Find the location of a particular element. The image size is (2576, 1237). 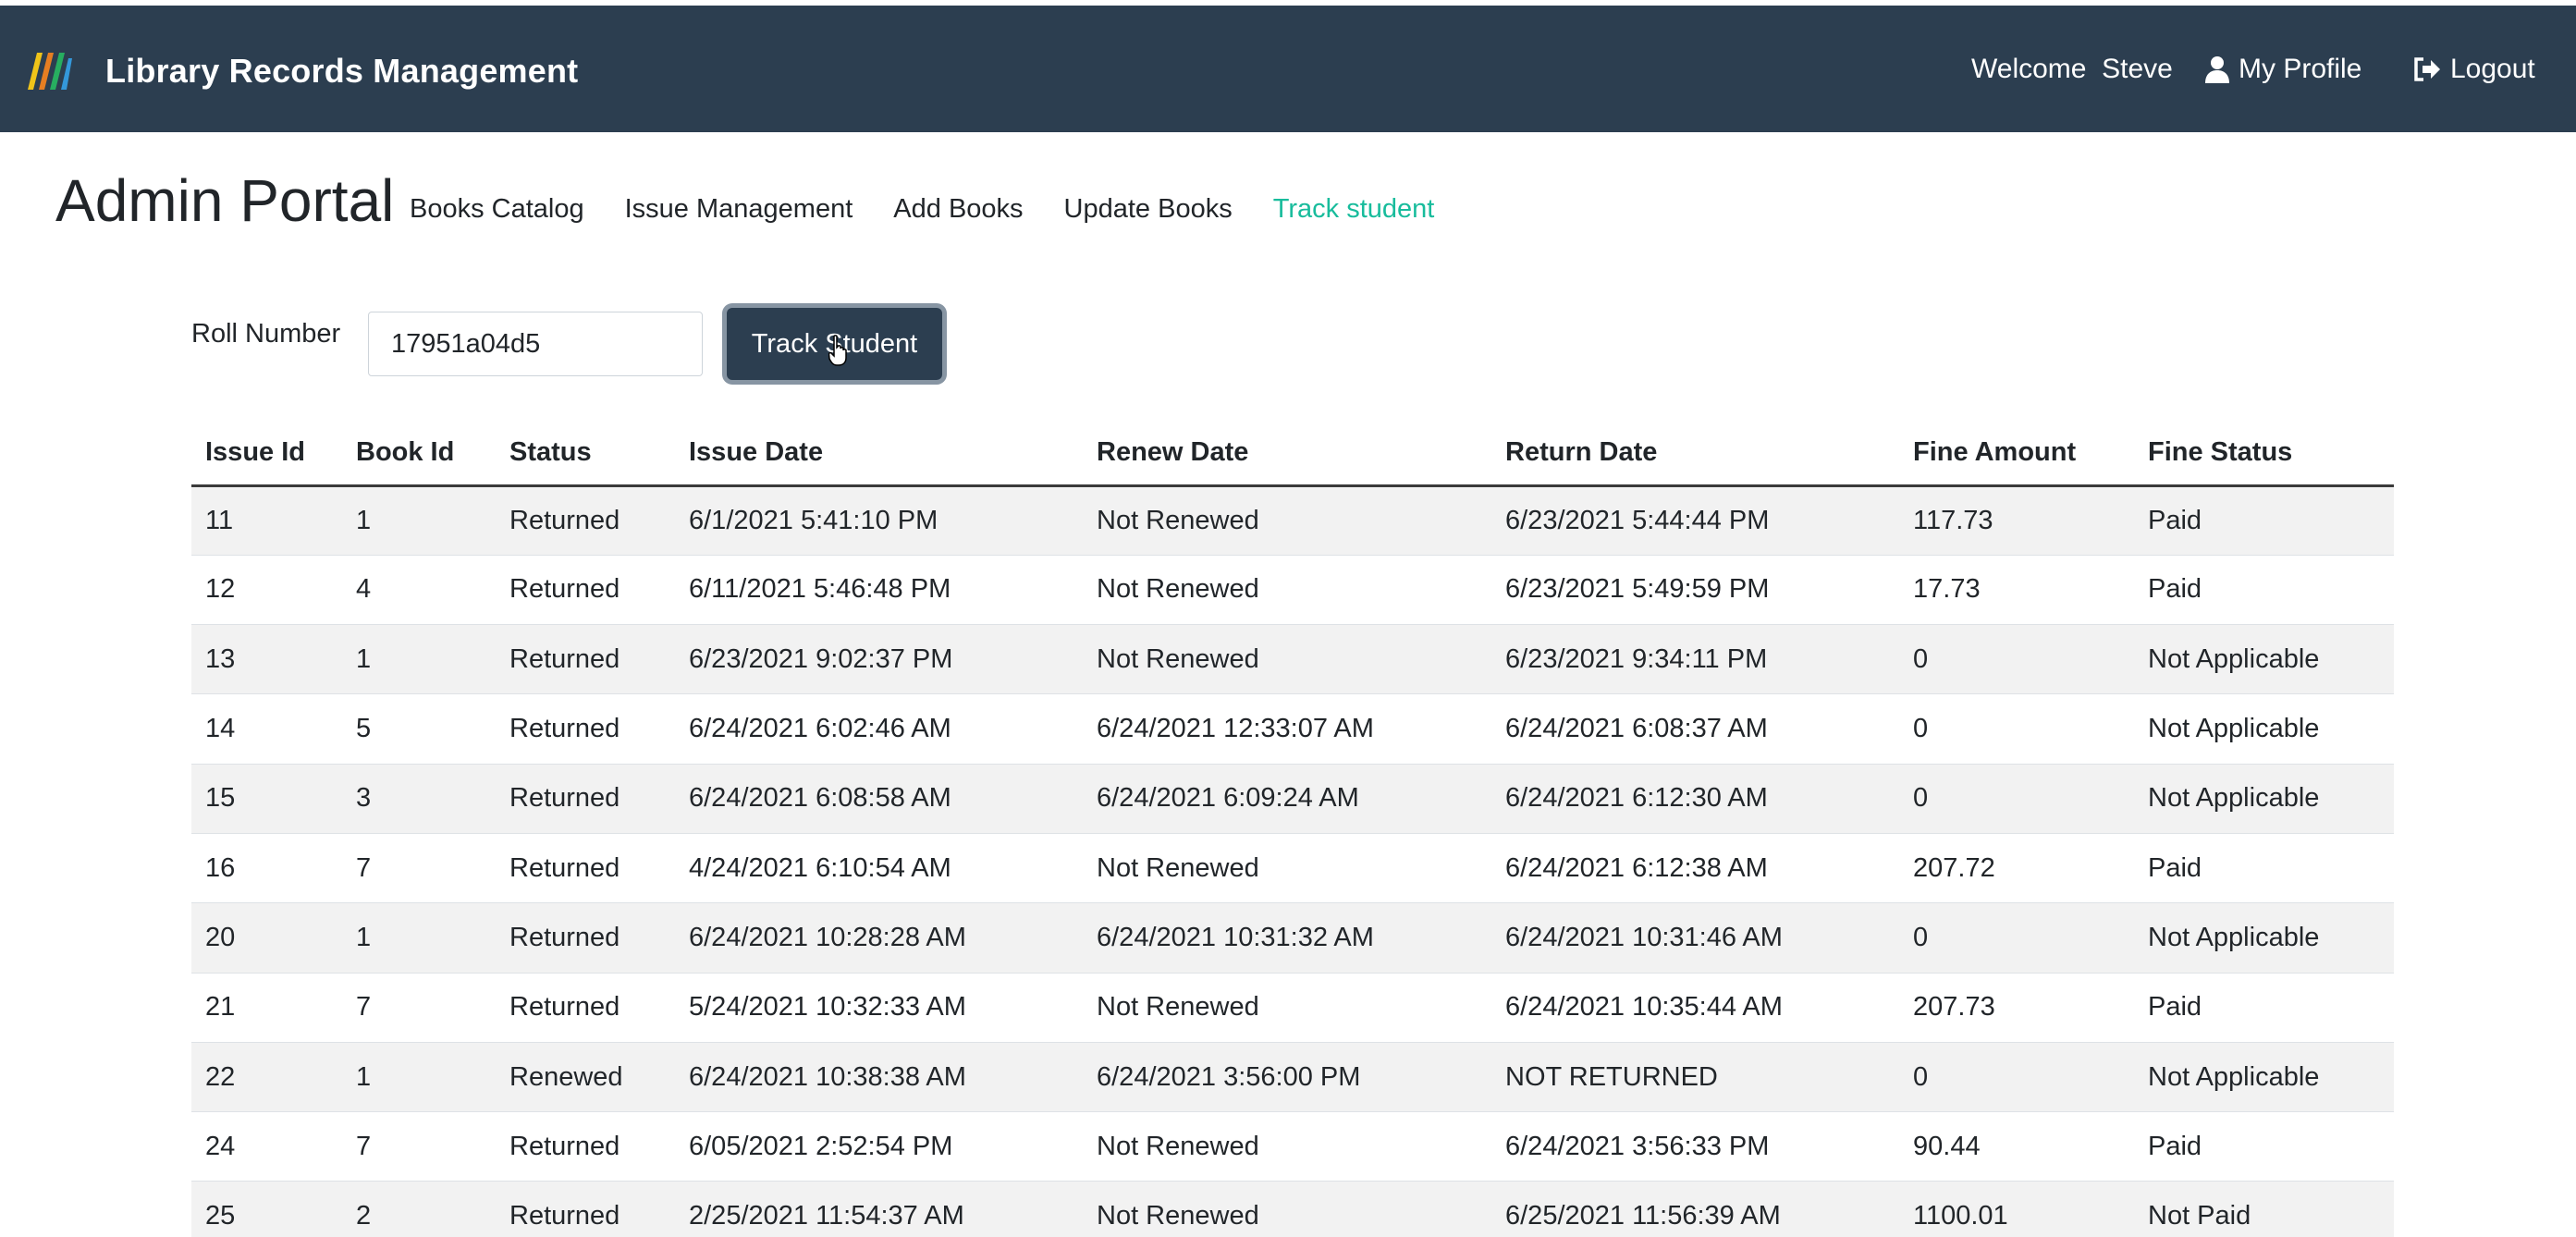

user-icon is located at coordinates (2217, 69).